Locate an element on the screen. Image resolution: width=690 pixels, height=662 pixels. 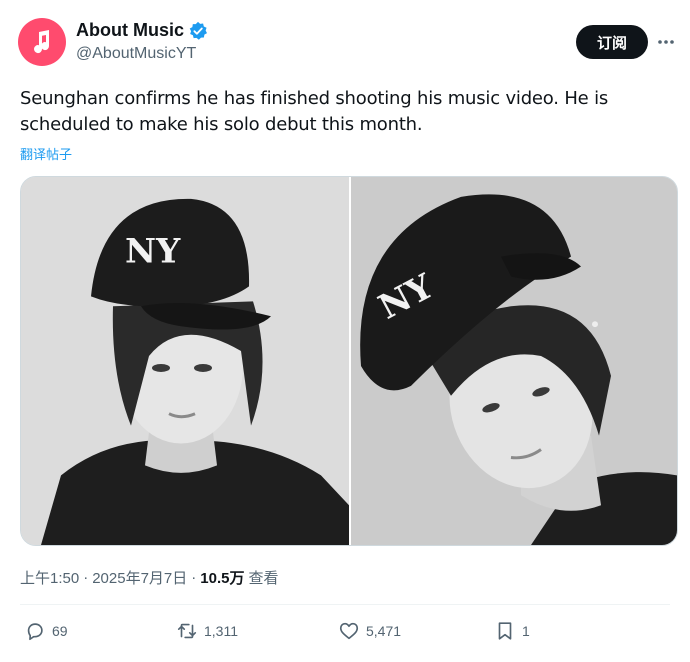
retweet-button: 1,311 is located at coordinates (207, 631).